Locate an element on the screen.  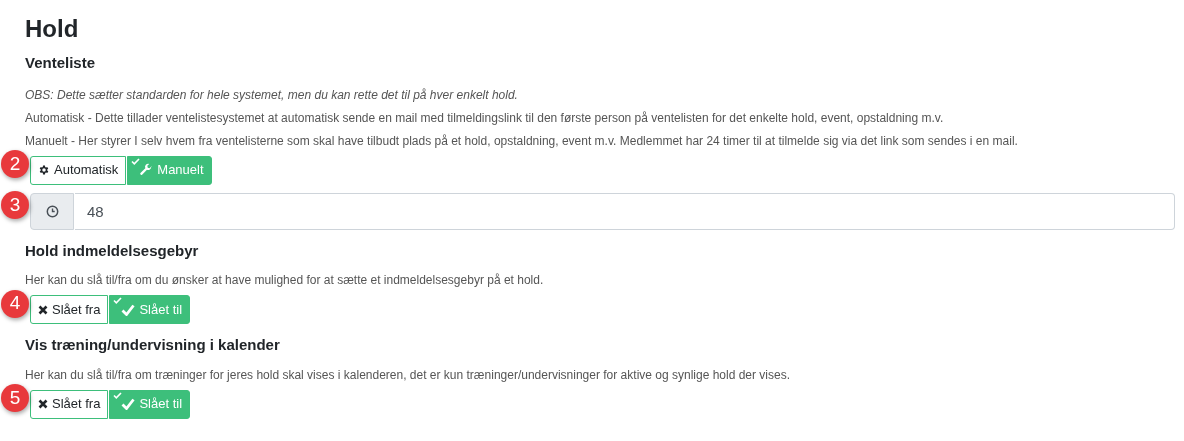
description-text: Manuelt - Her styrer I selv hvem fra ventelisterne som skal have tilbudt plads på et hold, opstaldning, event m.v. Medlemmet har 24 timer til at tilmelde sig via det link som sendes i en mail. is located at coordinates (522, 140).